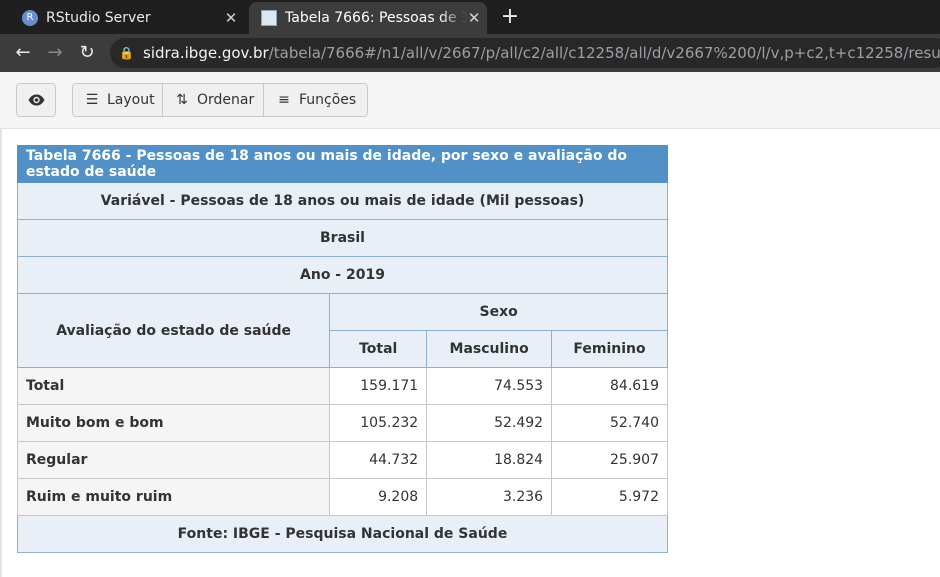  I want to click on ordenar-button: ⇅ Ordenar, so click(213, 100).